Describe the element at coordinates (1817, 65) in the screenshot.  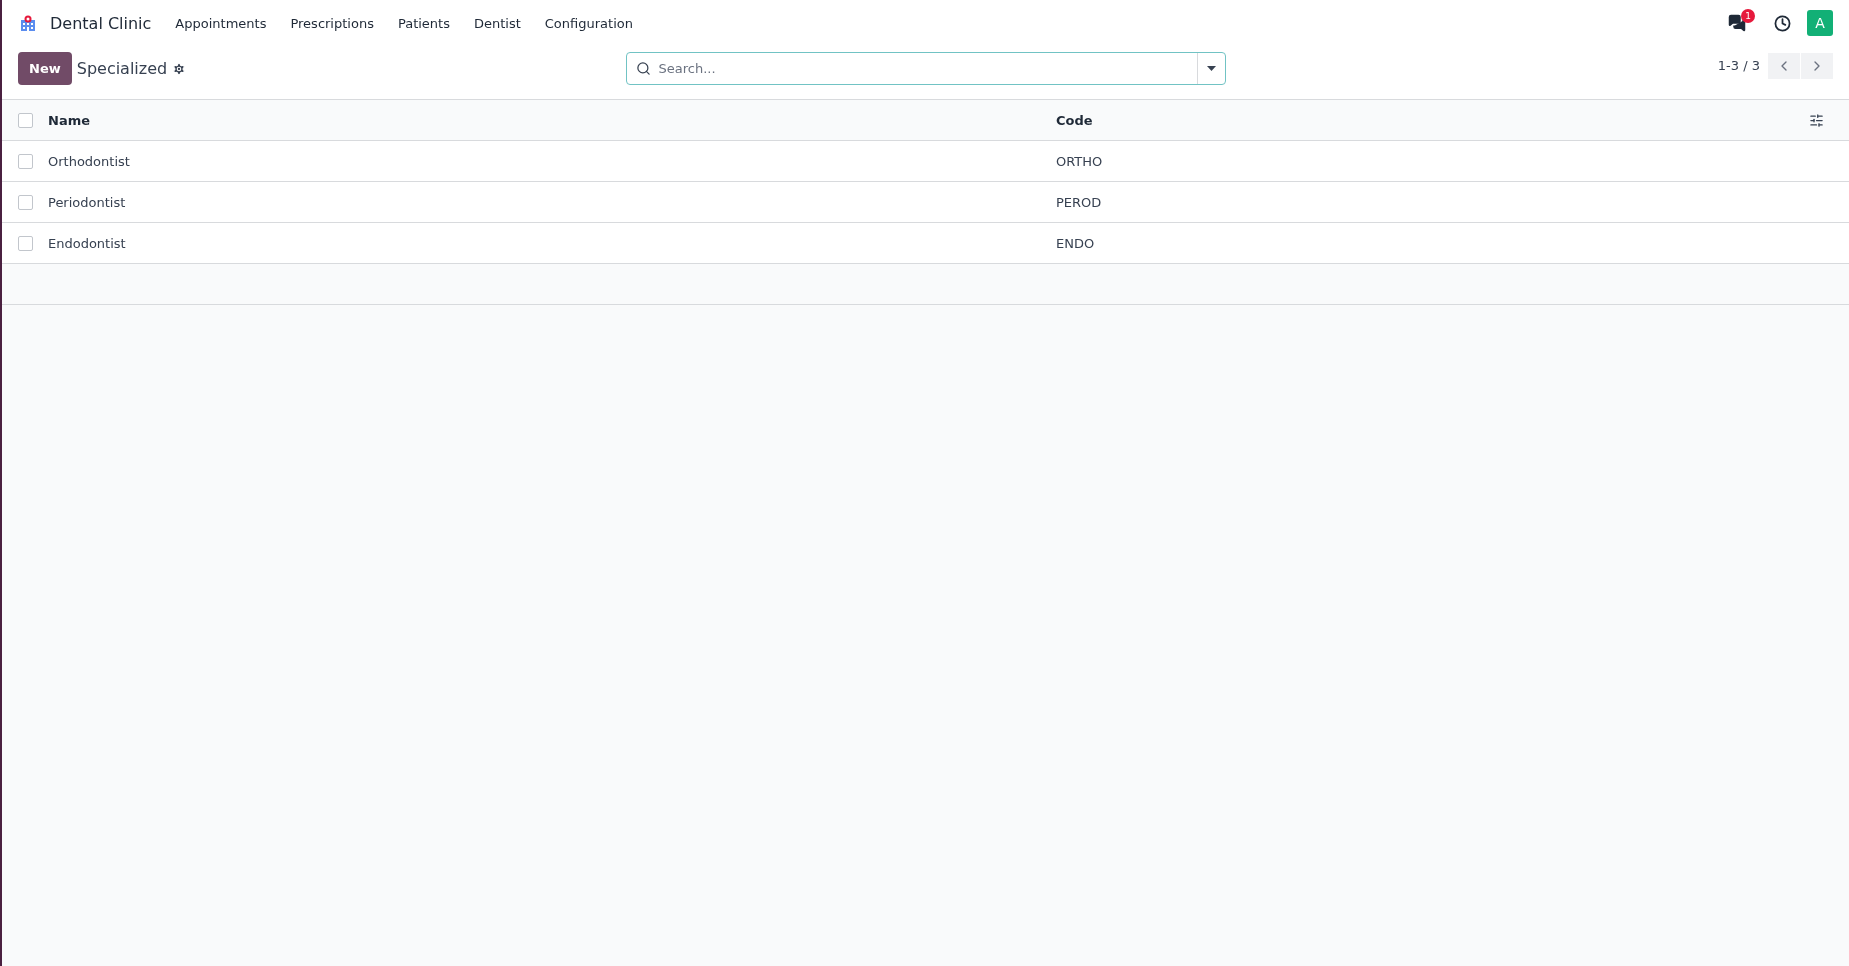
I see `next-page-button` at that location.